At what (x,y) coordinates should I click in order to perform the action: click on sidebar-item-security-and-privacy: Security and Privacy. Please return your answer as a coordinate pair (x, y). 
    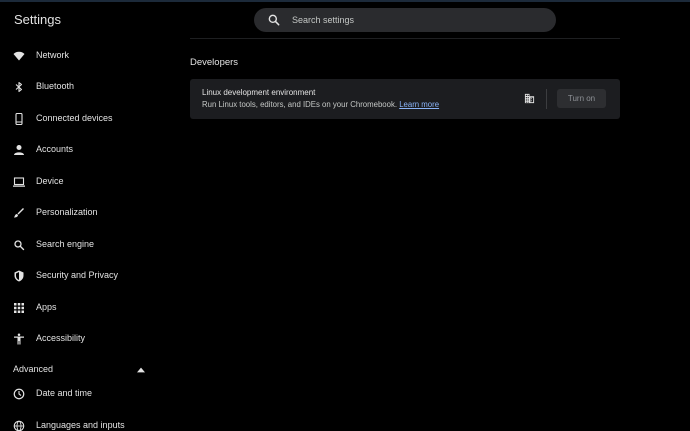
    Looking at the image, I should click on (80, 276).